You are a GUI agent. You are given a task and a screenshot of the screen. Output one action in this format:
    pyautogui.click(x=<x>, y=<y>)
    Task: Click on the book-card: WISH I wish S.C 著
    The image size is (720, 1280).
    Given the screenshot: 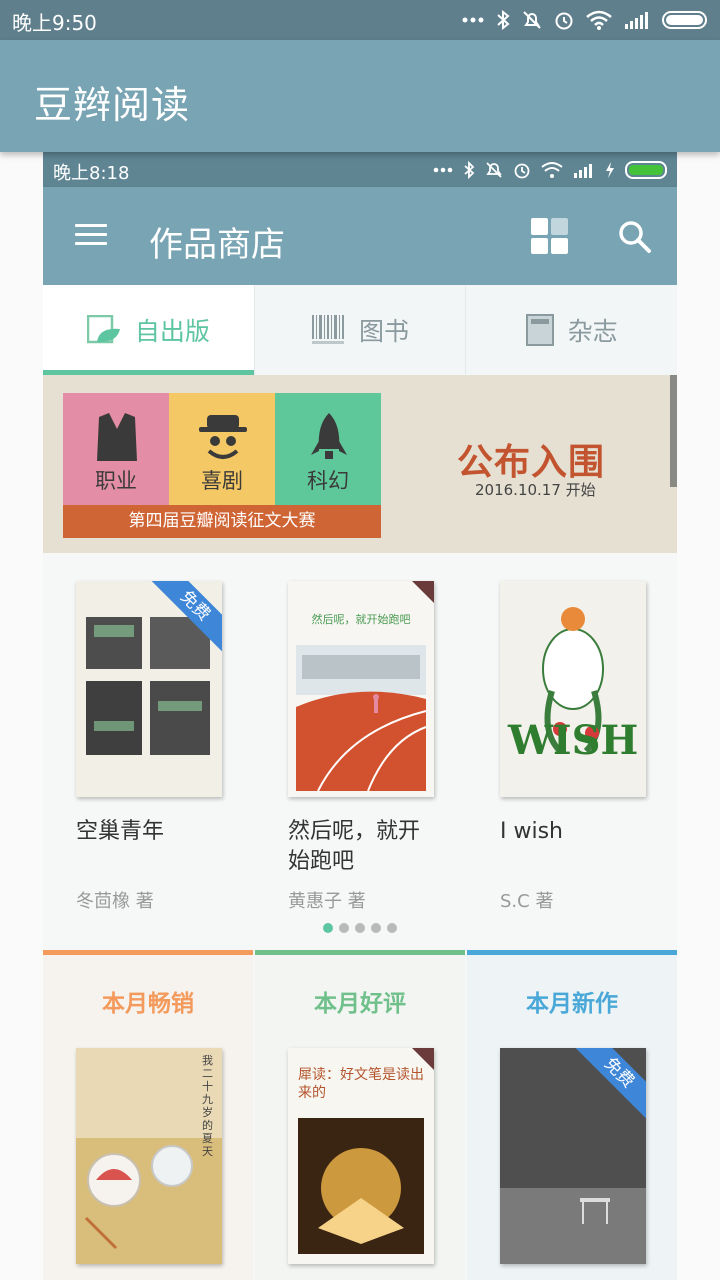 What is the action you would take?
    pyautogui.click(x=575, y=747)
    